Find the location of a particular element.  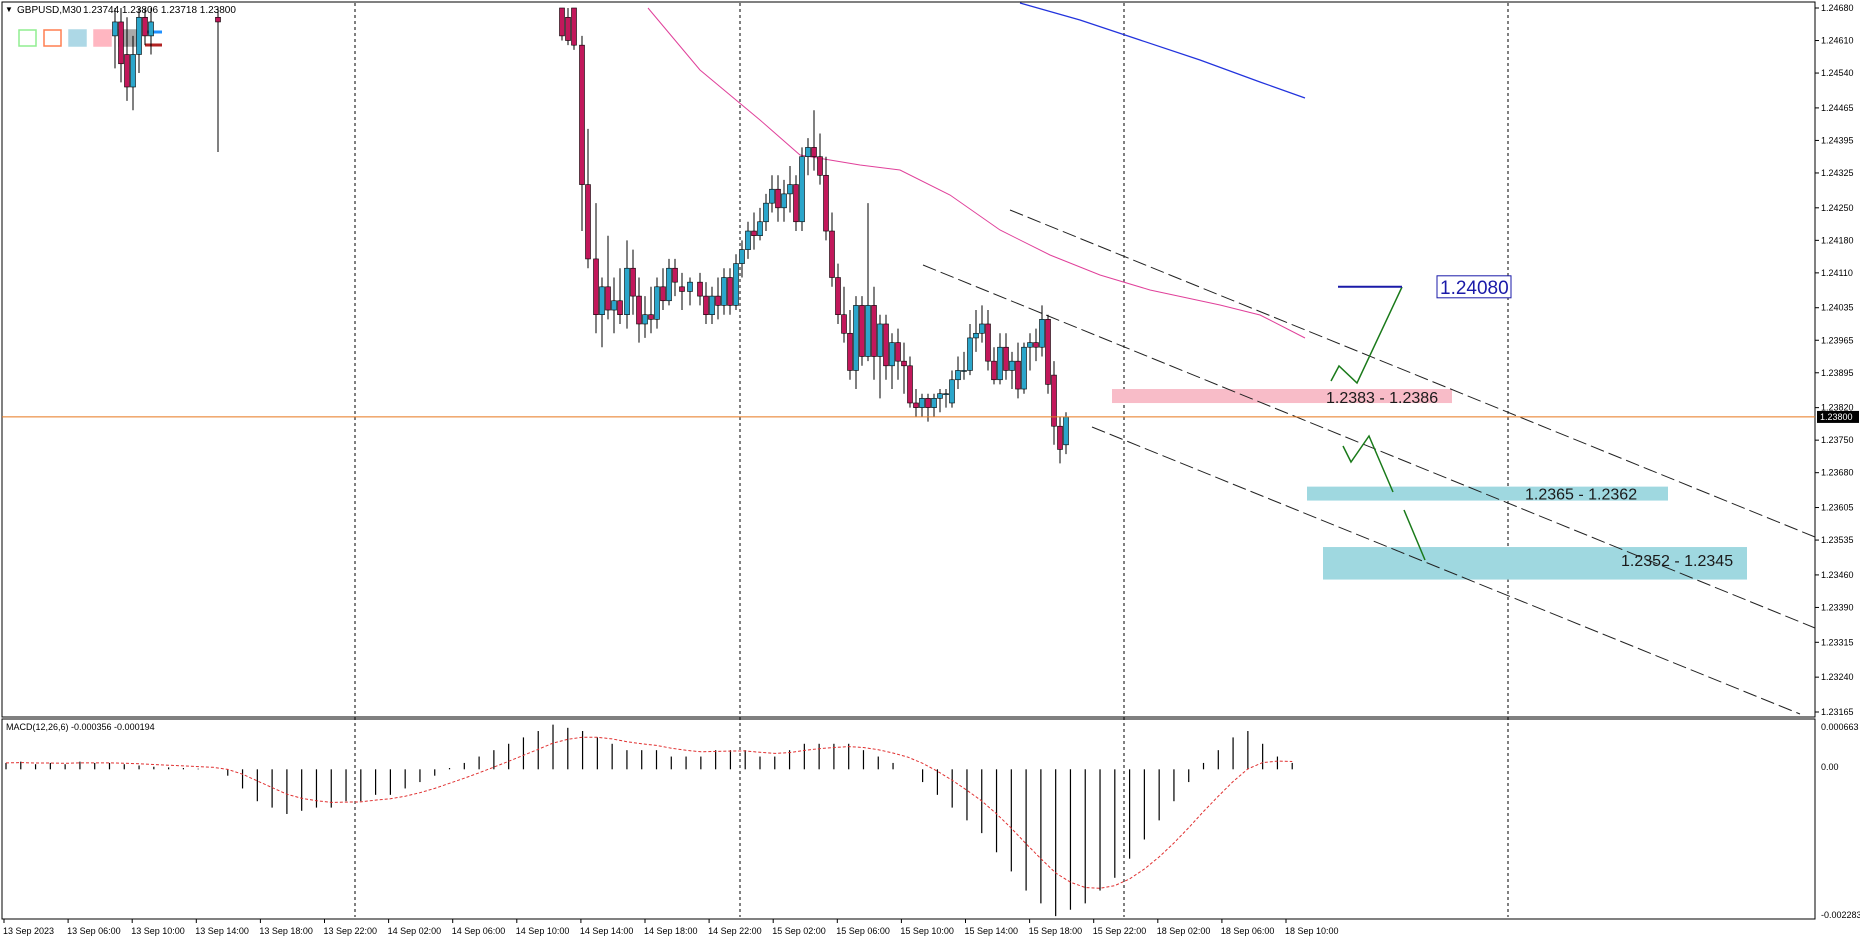

time-tick-label: 14 Sep 22:00 is located at coordinates (735, 931).